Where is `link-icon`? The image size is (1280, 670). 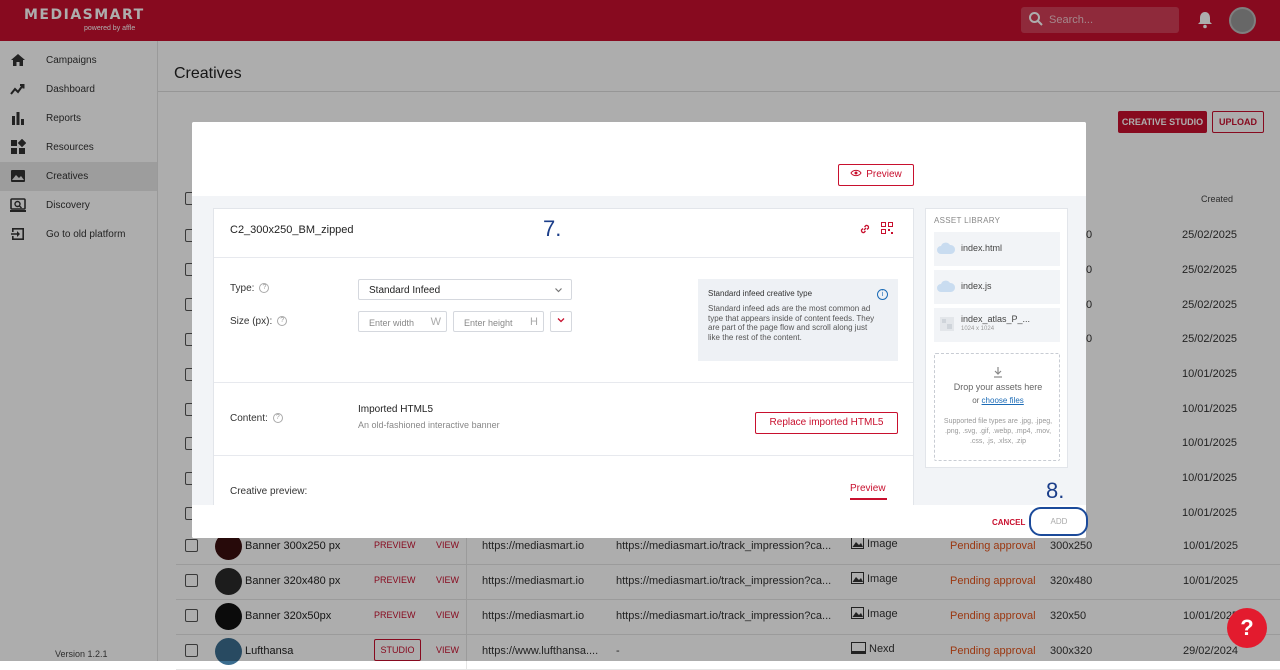
link-icon is located at coordinates (865, 229).